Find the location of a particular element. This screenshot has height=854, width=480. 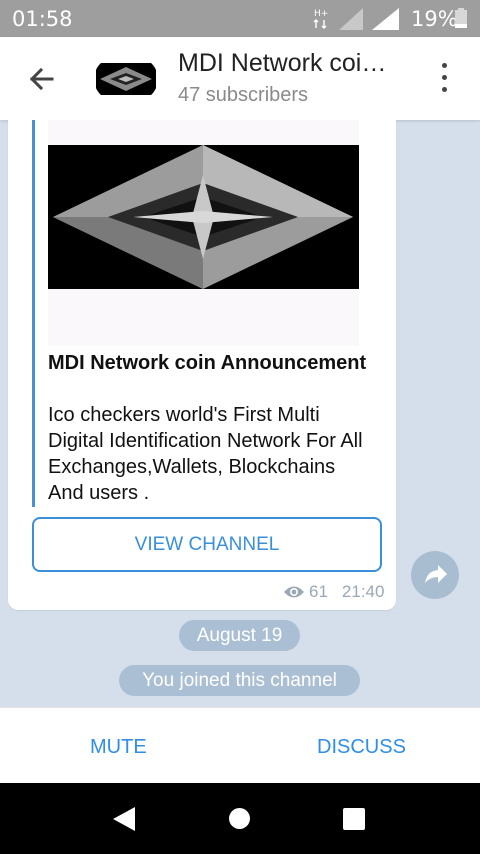

circle-home-icon is located at coordinates (239, 818).